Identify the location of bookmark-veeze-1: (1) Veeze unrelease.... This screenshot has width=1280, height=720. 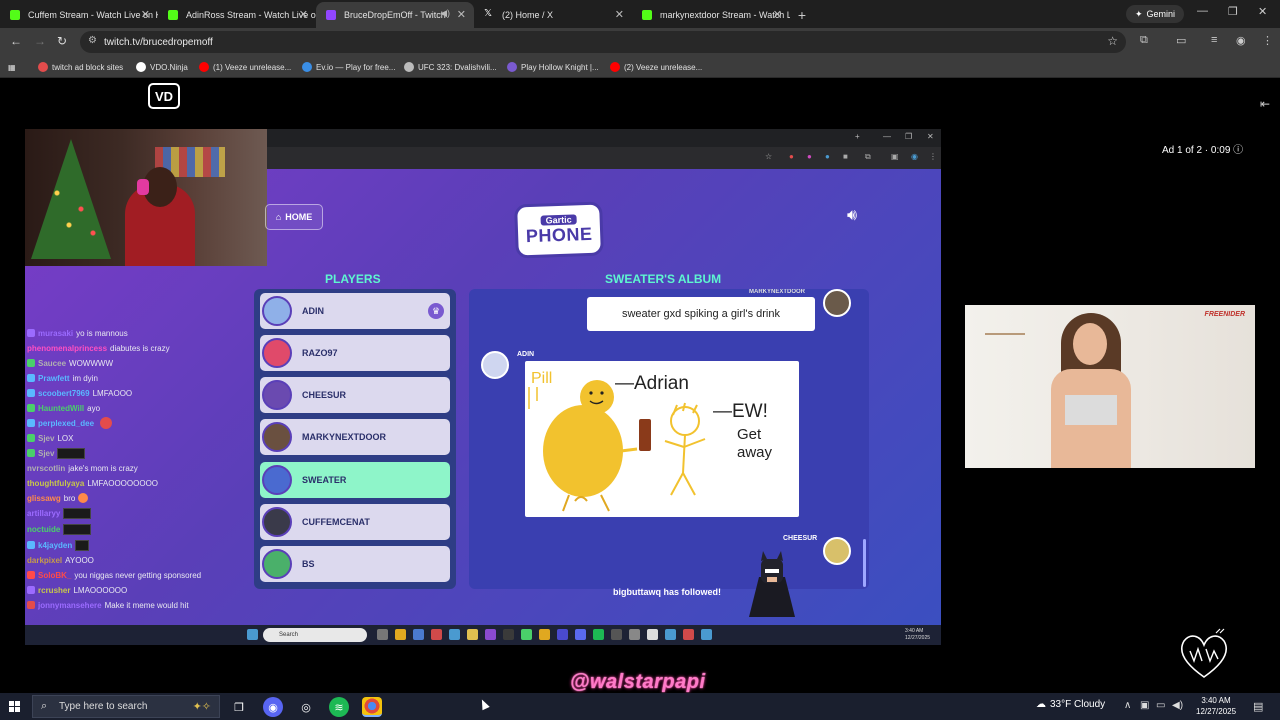
(245, 67).